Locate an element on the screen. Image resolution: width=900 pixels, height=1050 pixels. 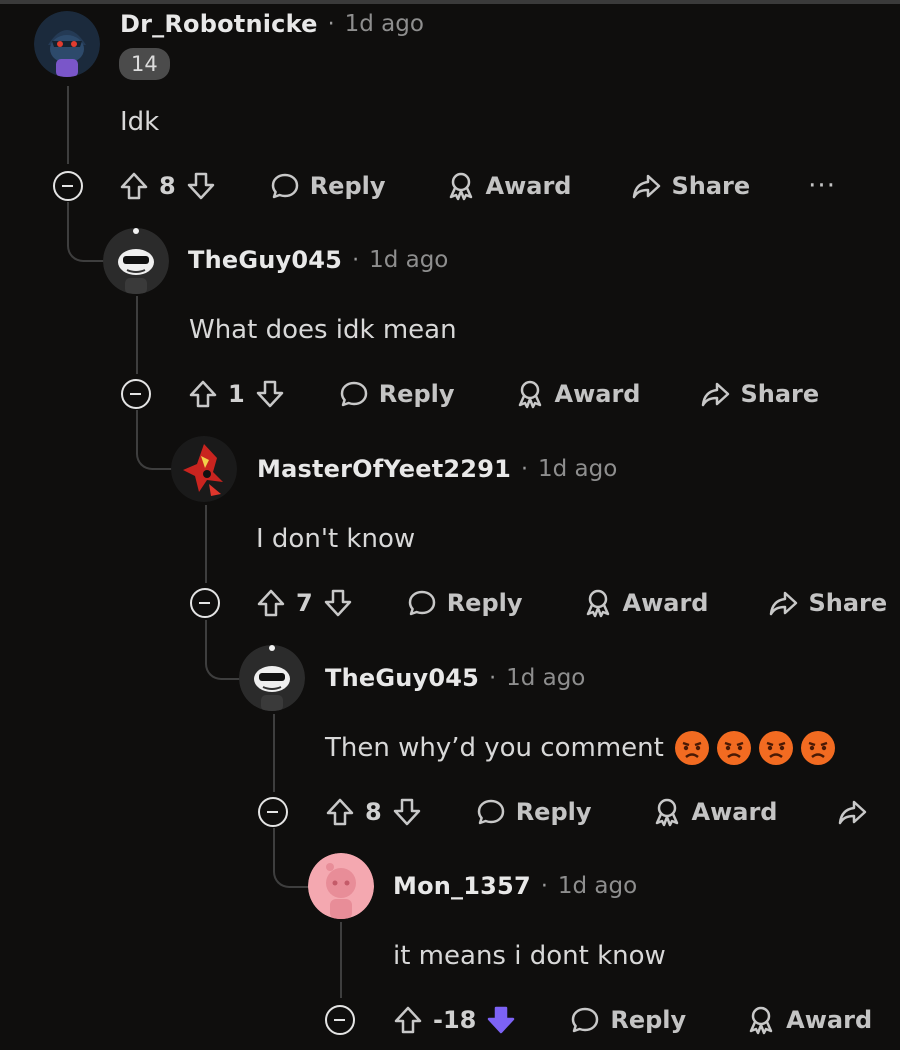
comment-body: Then why’d you comment is located at coordinates (580, 748).